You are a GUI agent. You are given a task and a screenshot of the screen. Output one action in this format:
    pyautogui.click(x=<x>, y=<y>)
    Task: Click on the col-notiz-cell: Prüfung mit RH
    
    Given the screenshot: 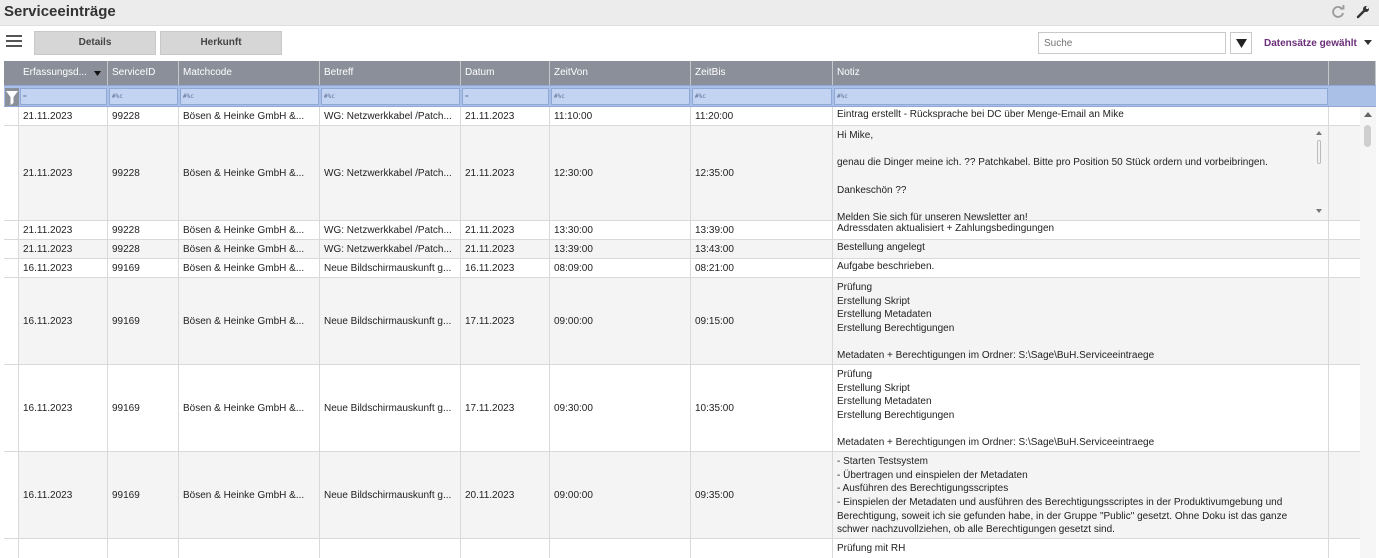 What is the action you would take?
    pyautogui.click(x=1081, y=548)
    